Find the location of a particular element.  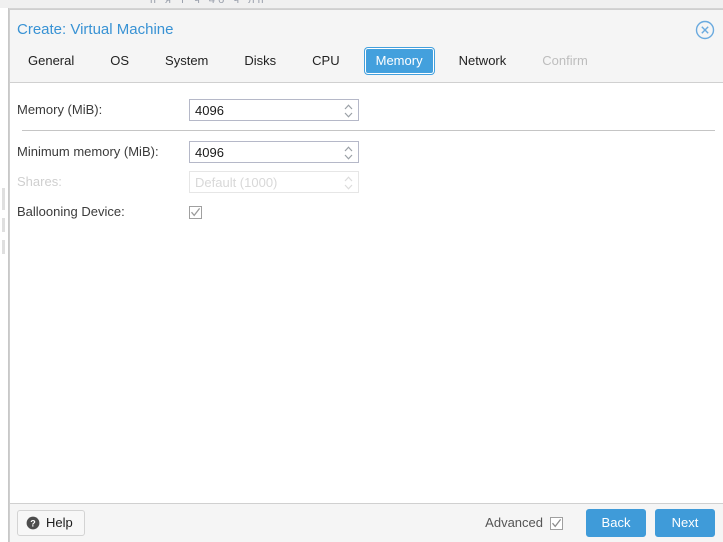

shares-spinner is located at coordinates (274, 182).